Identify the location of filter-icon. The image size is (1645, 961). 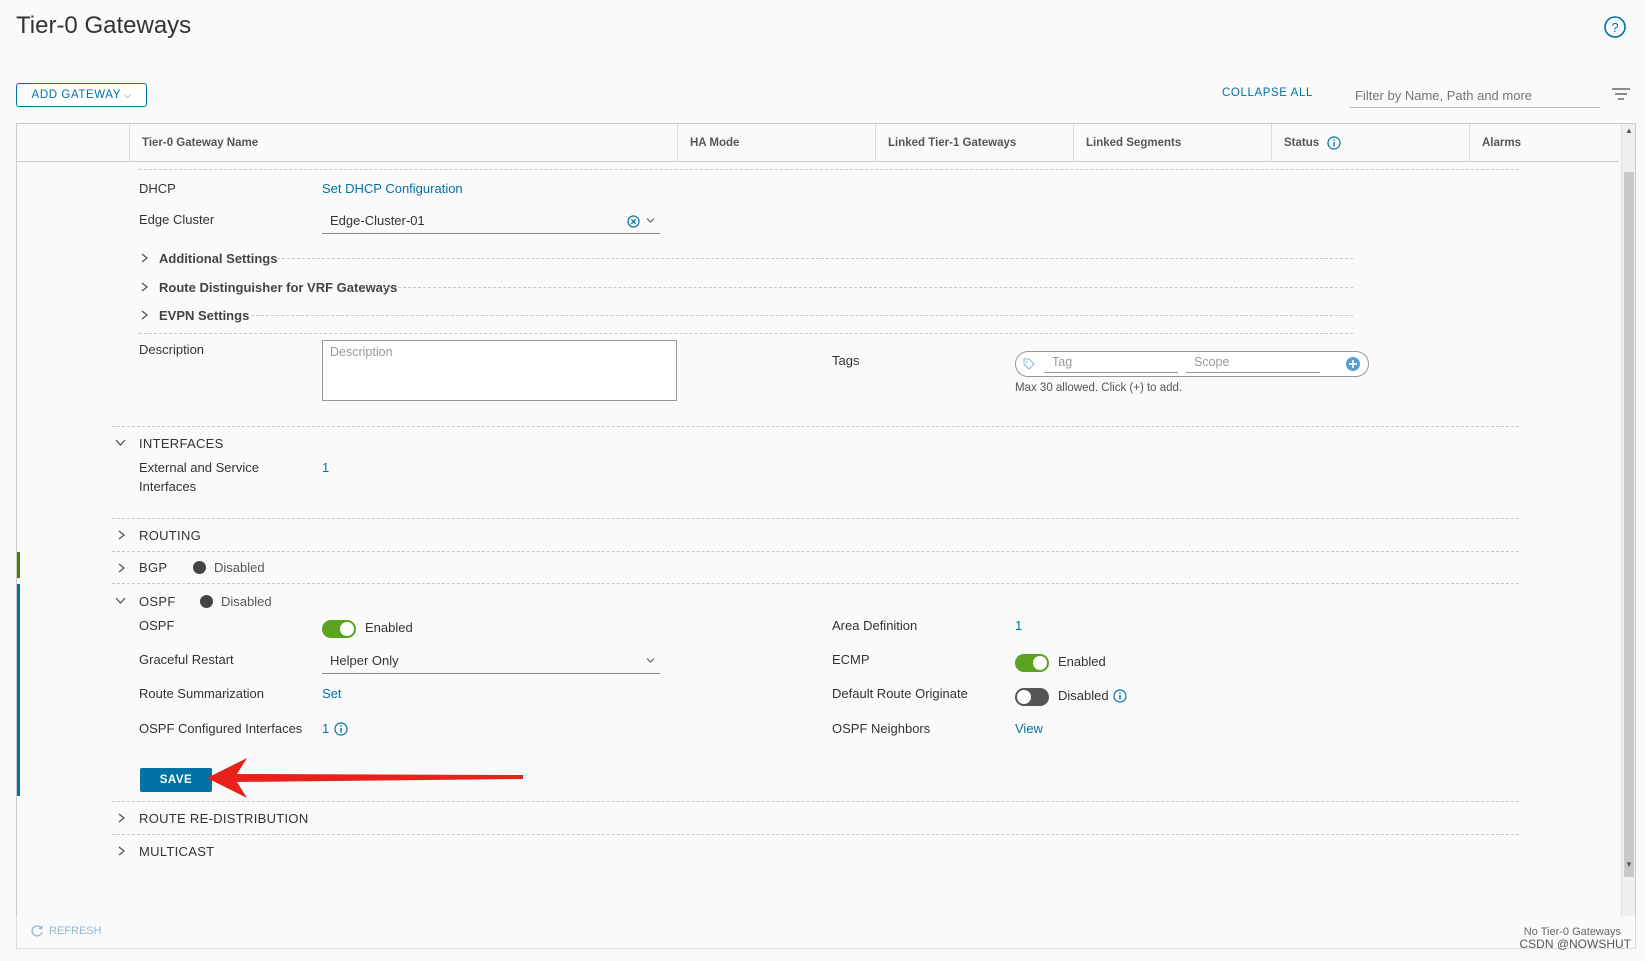
(1621, 94).